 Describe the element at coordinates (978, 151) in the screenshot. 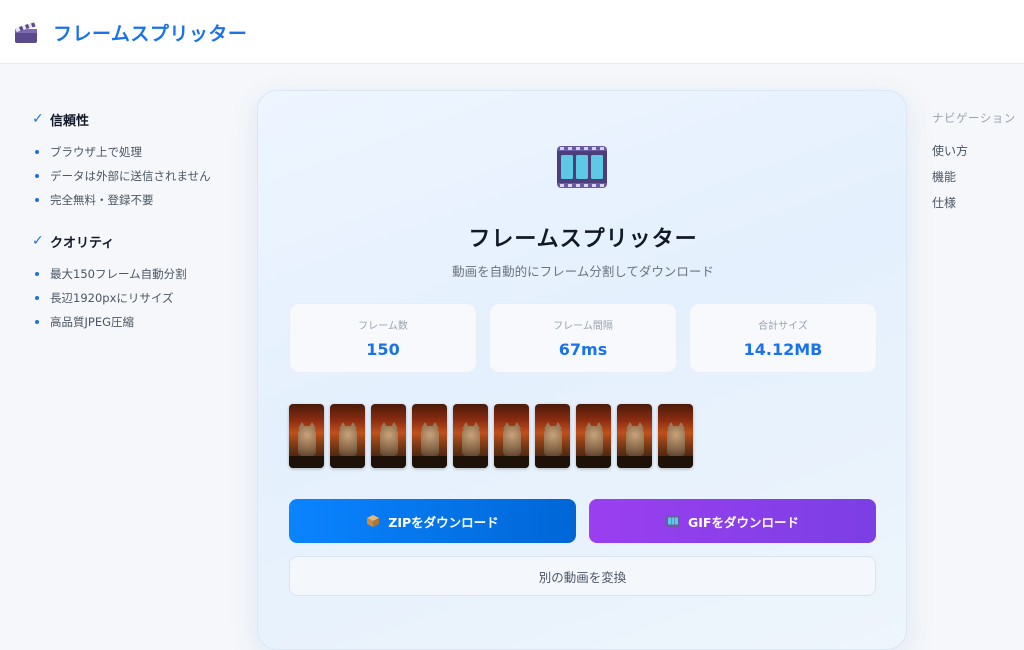

I see `nav-item-usage: 使い方` at that location.